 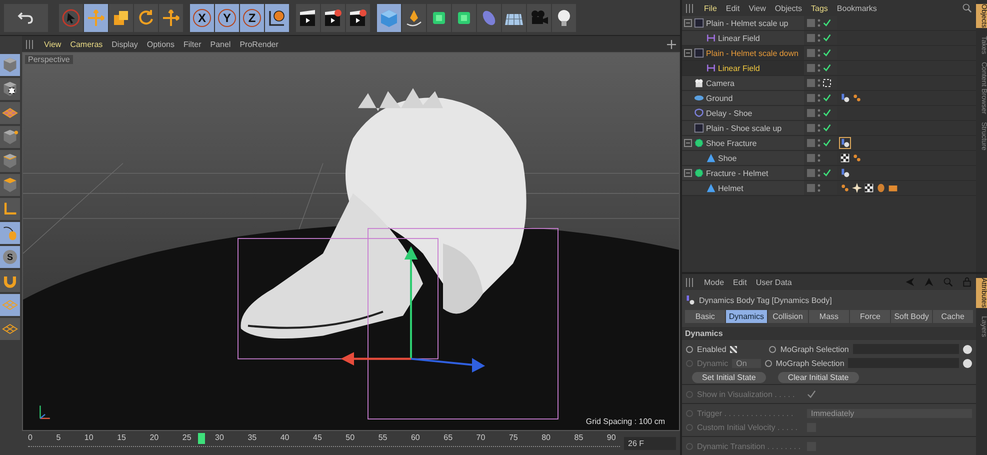 What do you see at coordinates (86, 44) in the screenshot?
I see `viewport-menu-item: Cameras` at bounding box center [86, 44].